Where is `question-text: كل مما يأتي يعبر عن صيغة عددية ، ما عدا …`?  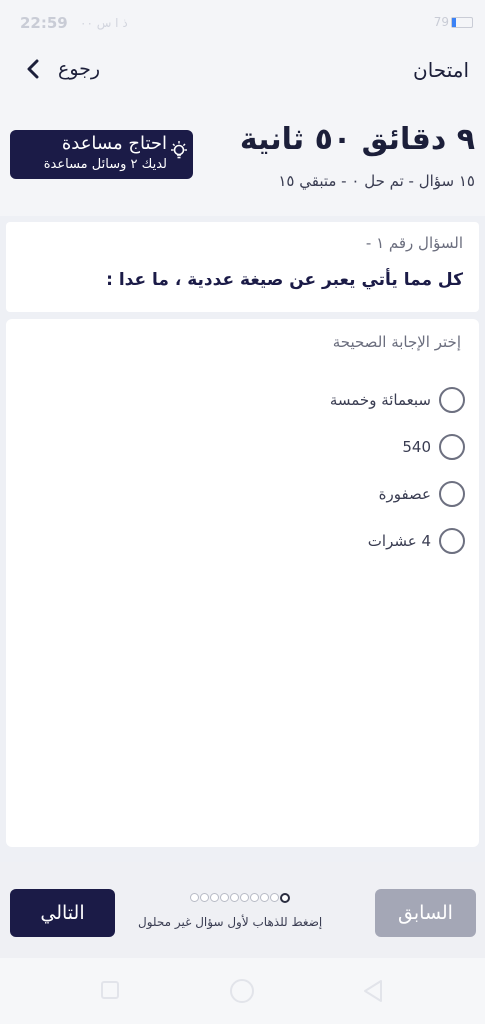 question-text: كل مما يأتي يعبر عن صيغة عددية ، ما عدا … is located at coordinates (284, 280).